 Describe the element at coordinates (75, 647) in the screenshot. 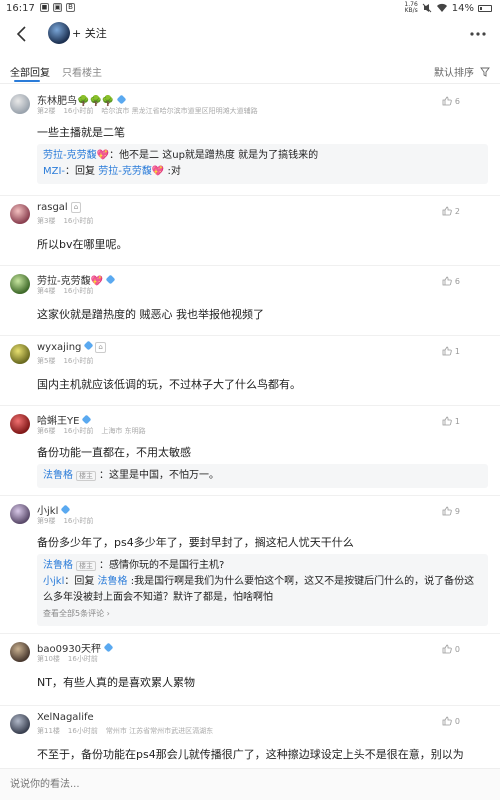

I see `comment-username: bao0930天秤` at that location.